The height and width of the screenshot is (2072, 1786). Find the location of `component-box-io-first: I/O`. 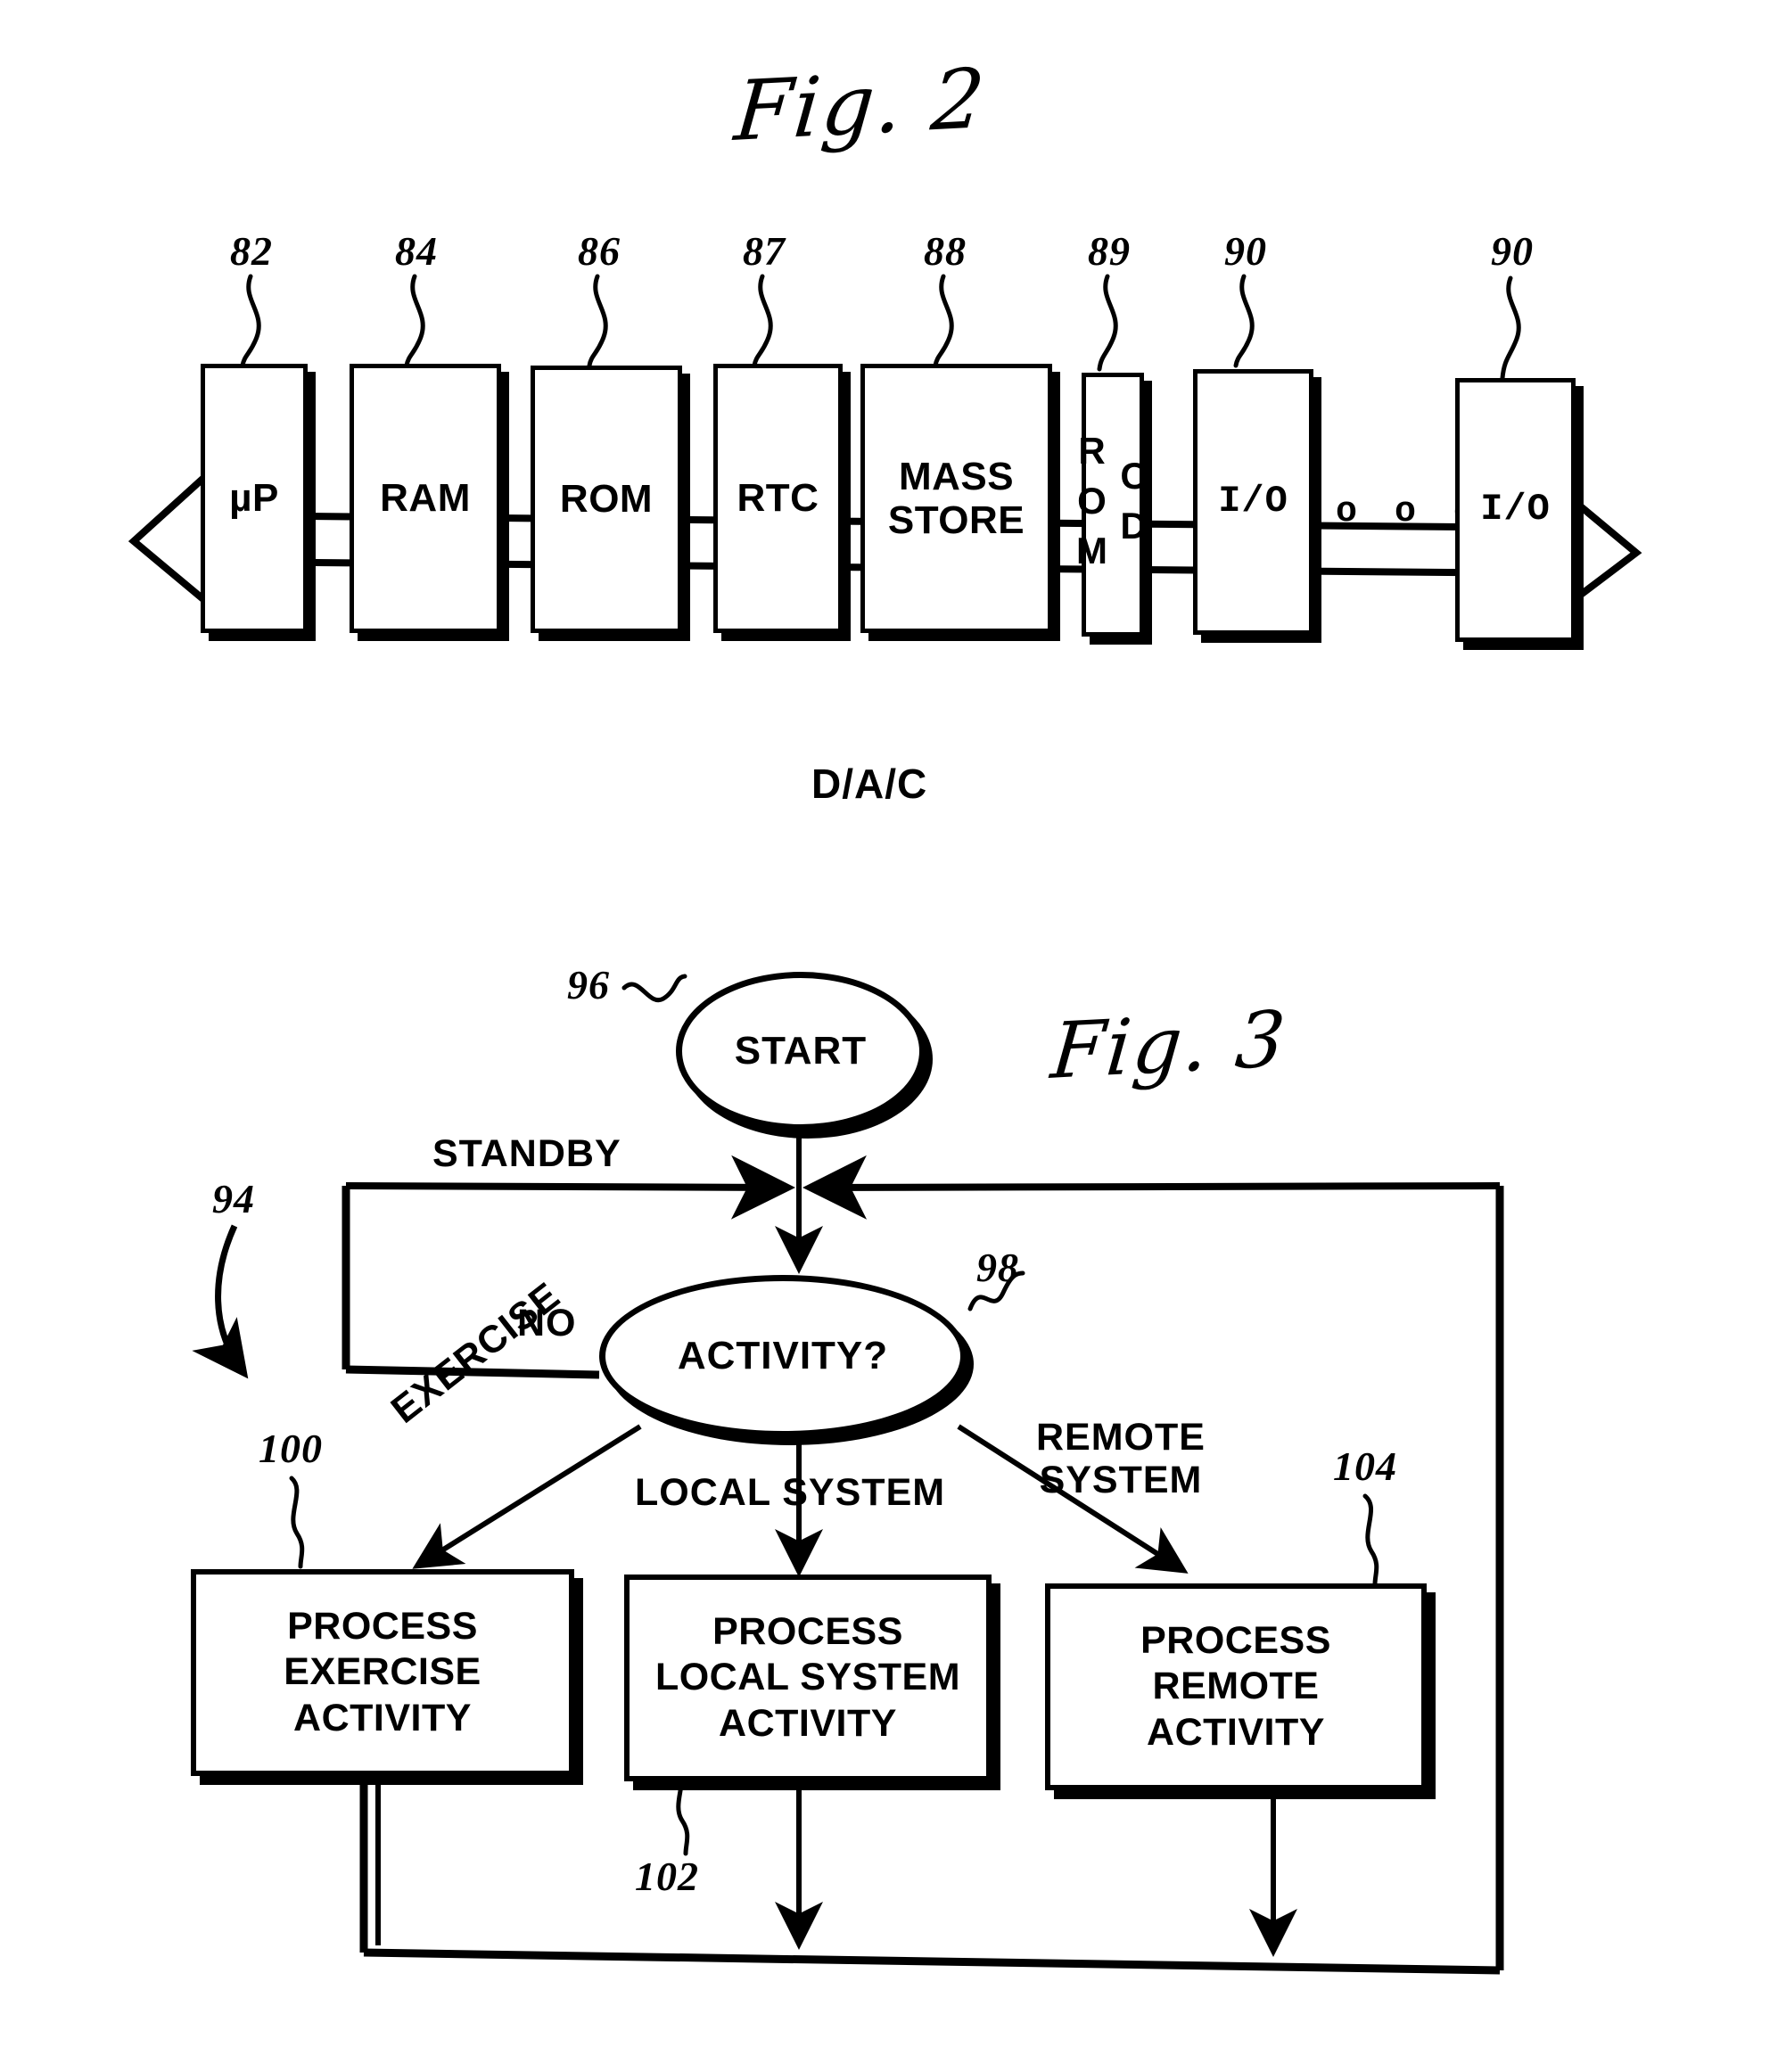

component-box-io-first: I/O is located at coordinates (1253, 502).